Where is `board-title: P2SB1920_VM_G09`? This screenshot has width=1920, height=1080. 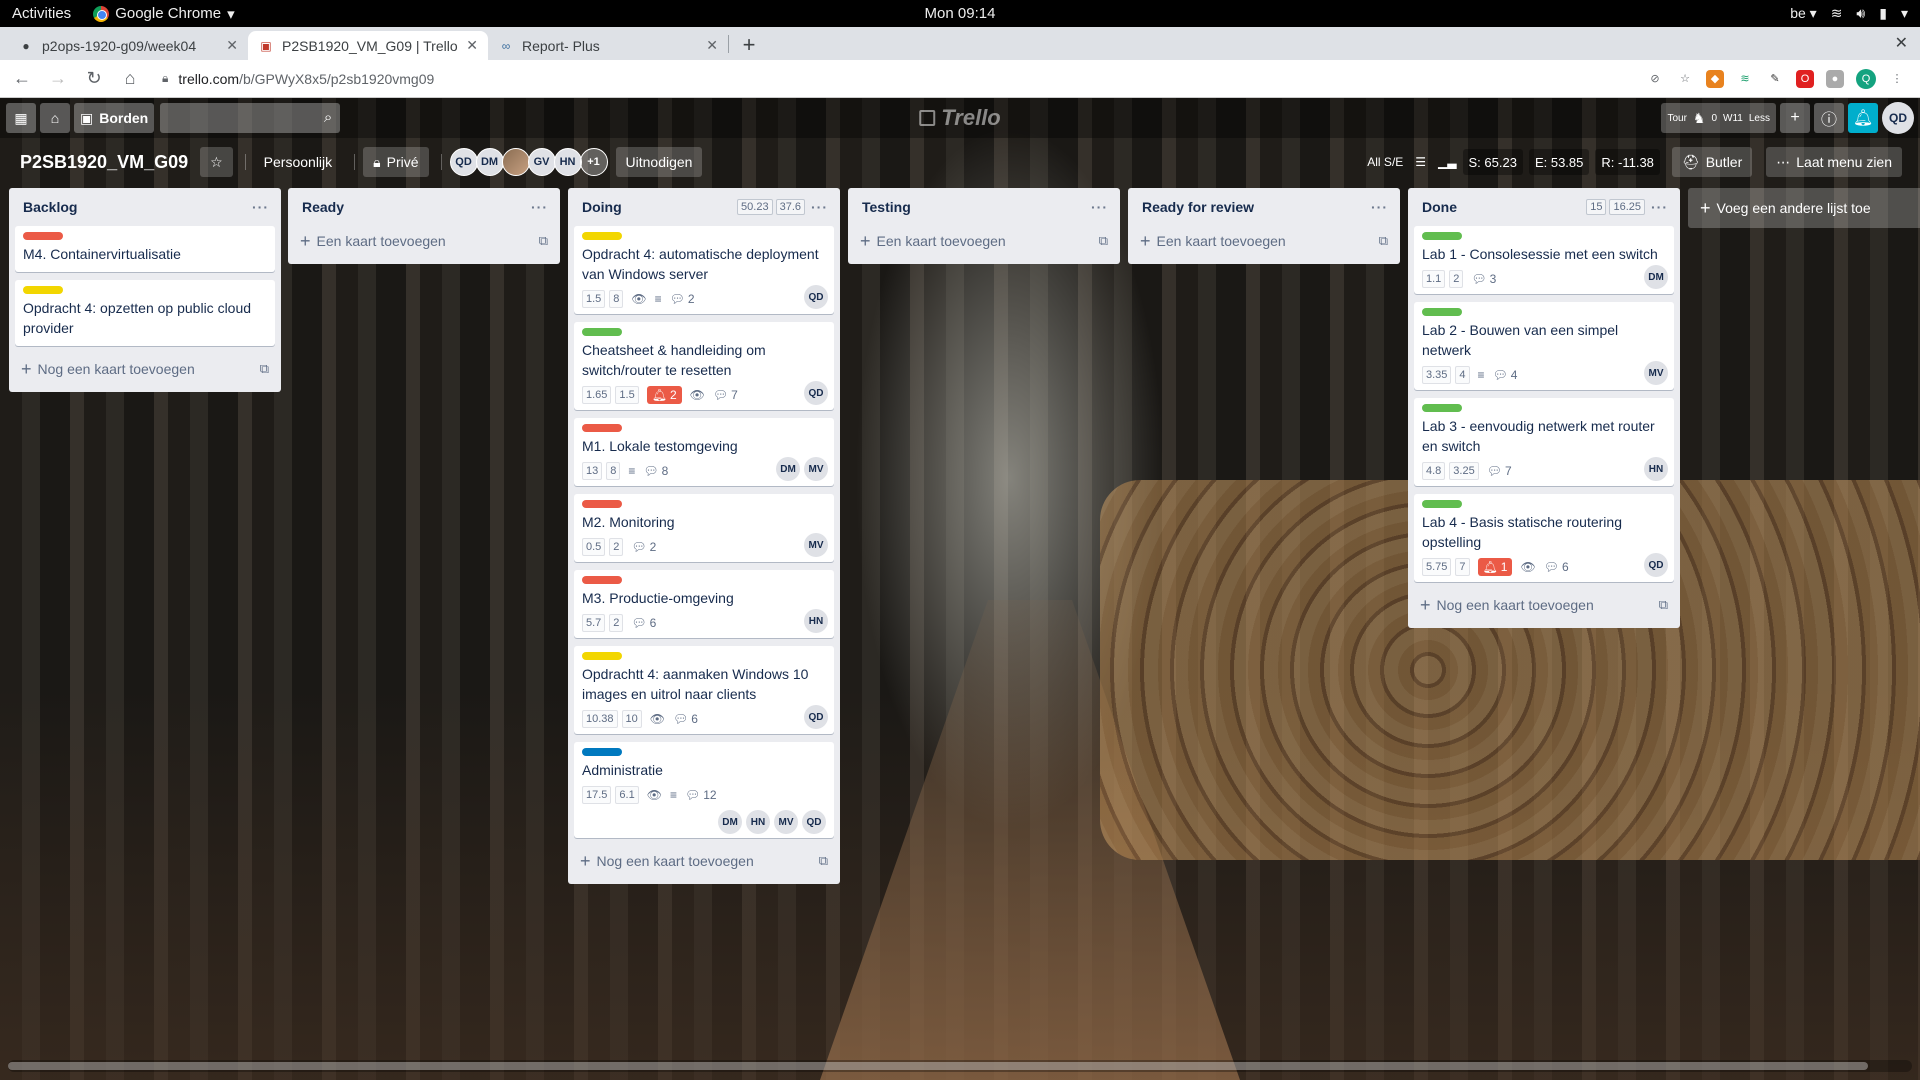
board-title: P2SB1920_VM_G09 is located at coordinates (104, 162).